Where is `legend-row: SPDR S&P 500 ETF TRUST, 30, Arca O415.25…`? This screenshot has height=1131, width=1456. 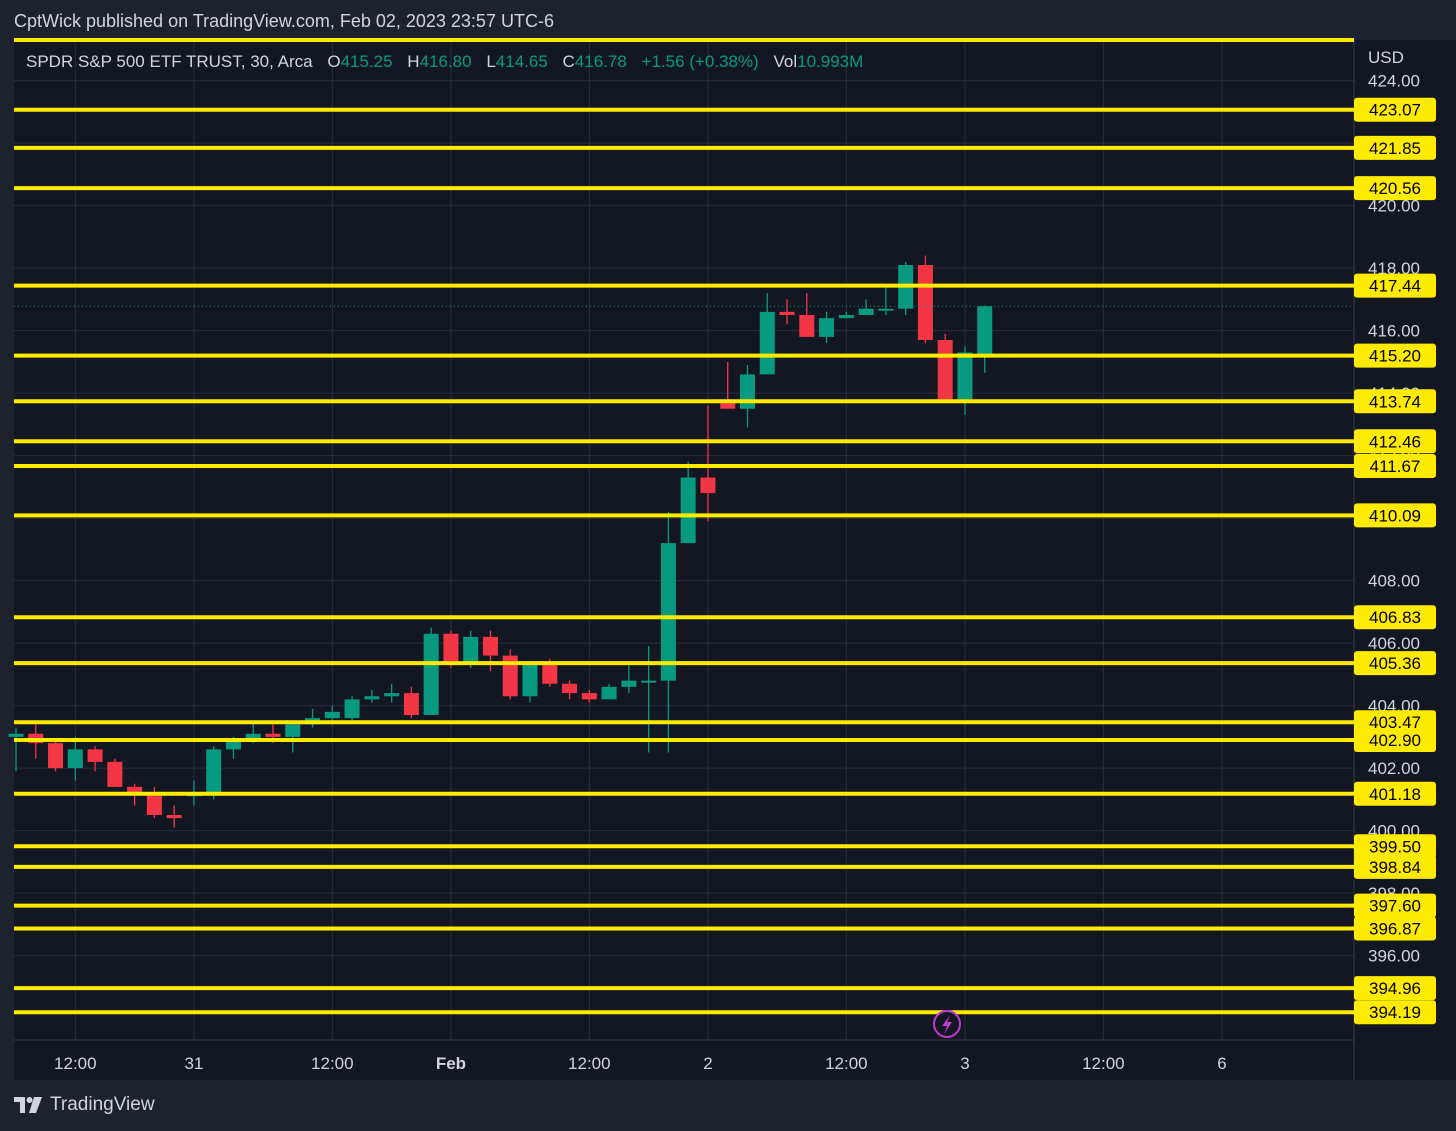
legend-row: SPDR S&P 500 ETF TRUST, 30, Arca O415.25… is located at coordinates (444, 61).